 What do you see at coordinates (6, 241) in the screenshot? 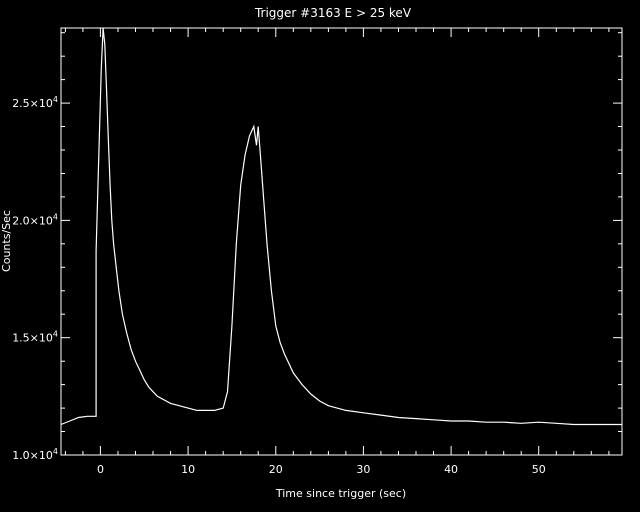
I see `y-axis-label: Counts/Sec` at bounding box center [6, 241].